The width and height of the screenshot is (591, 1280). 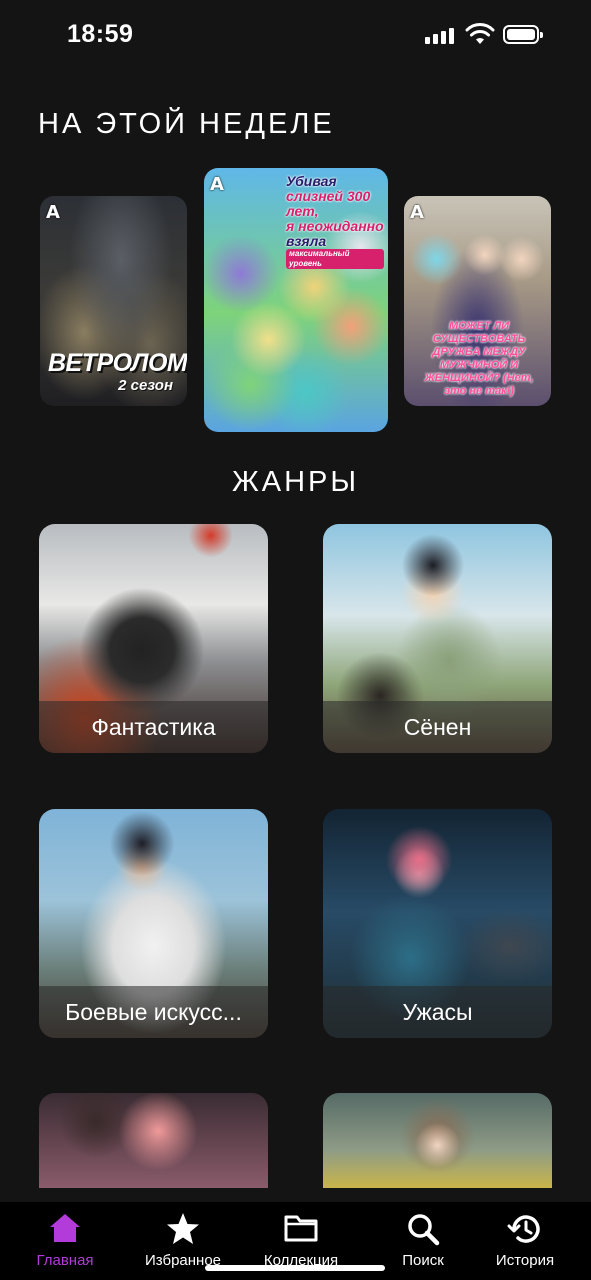 I want to click on genre-card-shonen: Сёнен, so click(x=437, y=638).